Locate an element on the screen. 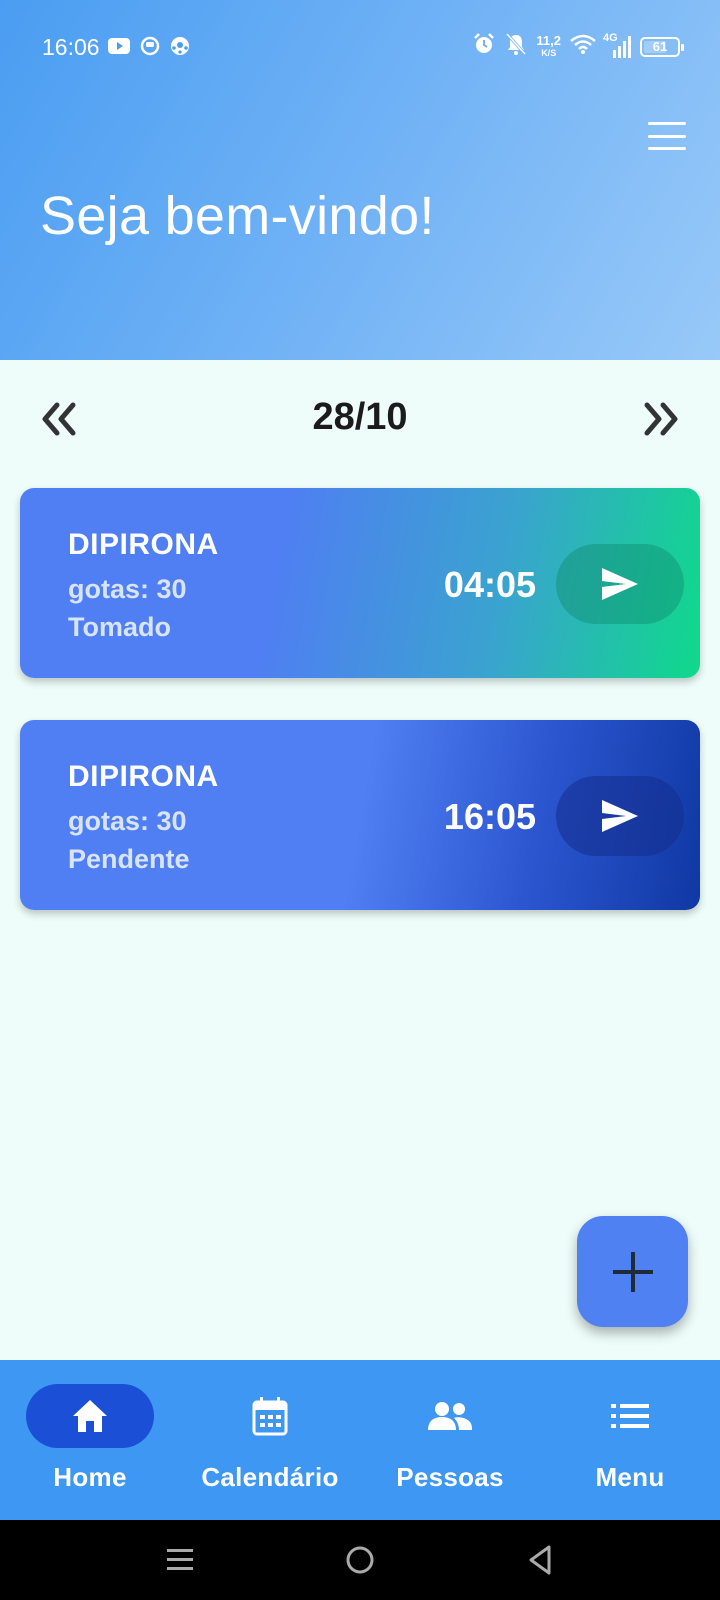  network-type: 4G is located at coordinates (610, 37).